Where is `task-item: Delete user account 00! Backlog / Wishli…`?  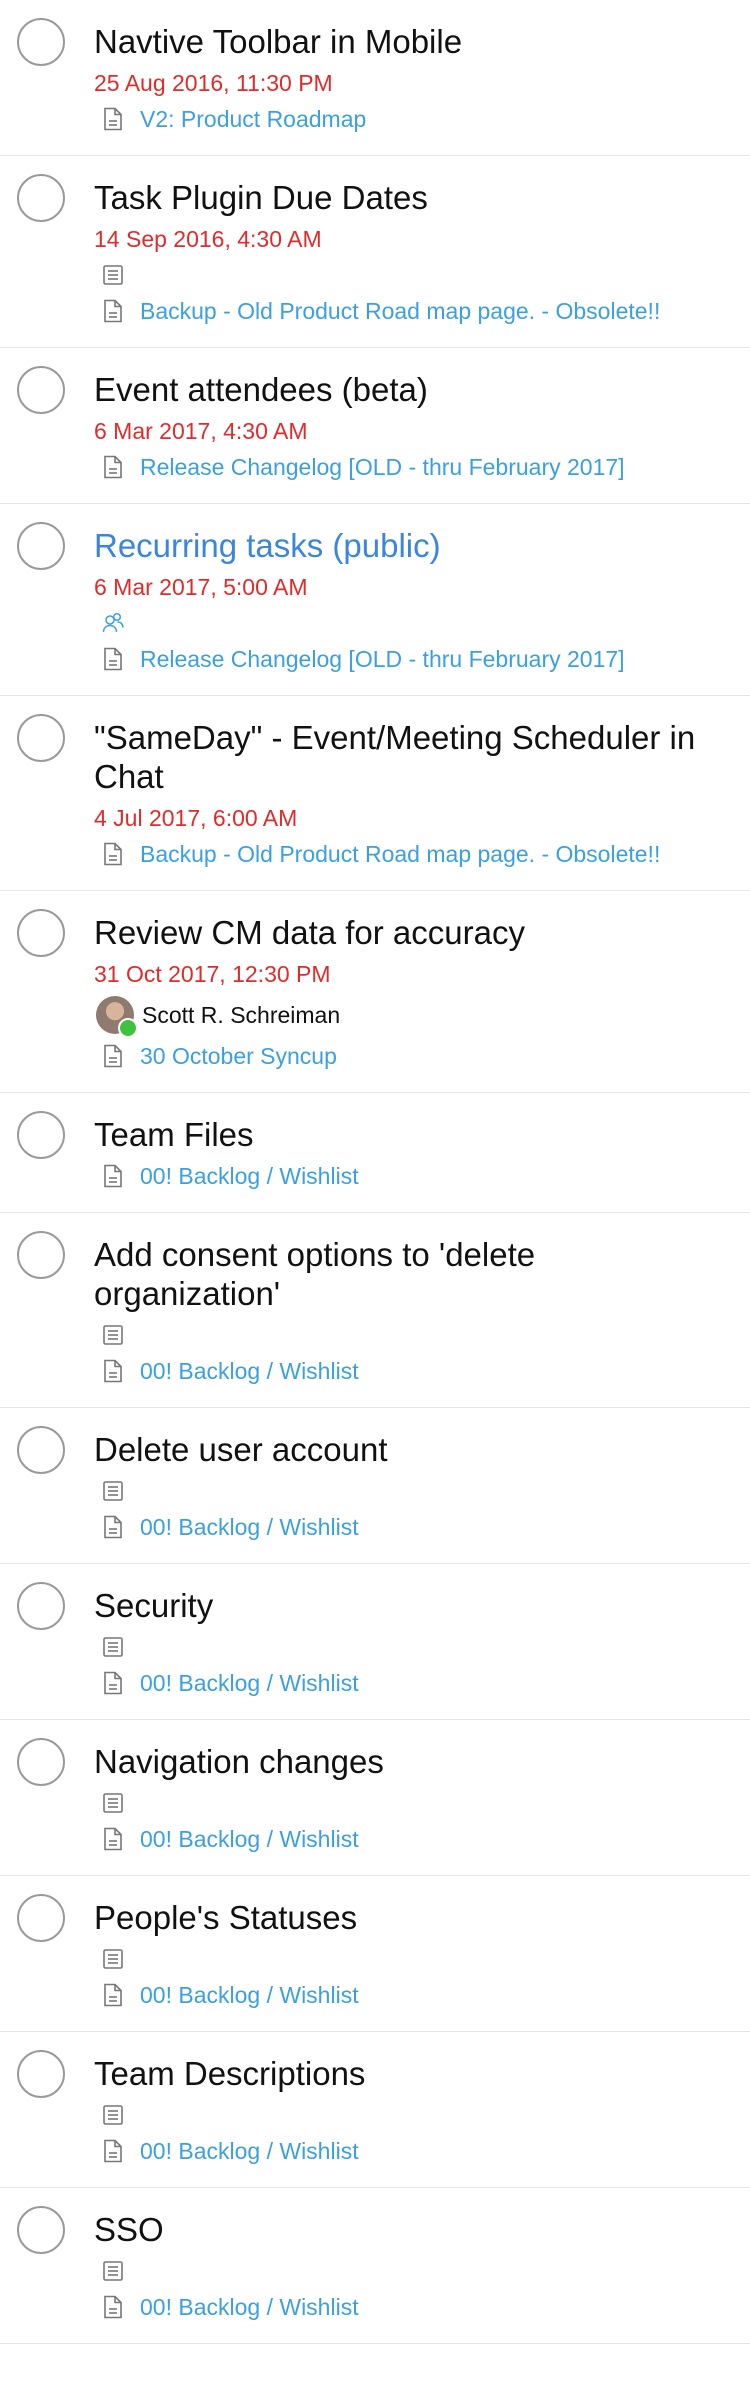
task-item: Delete user account 00! Backlog / Wishli… is located at coordinates (375, 1486).